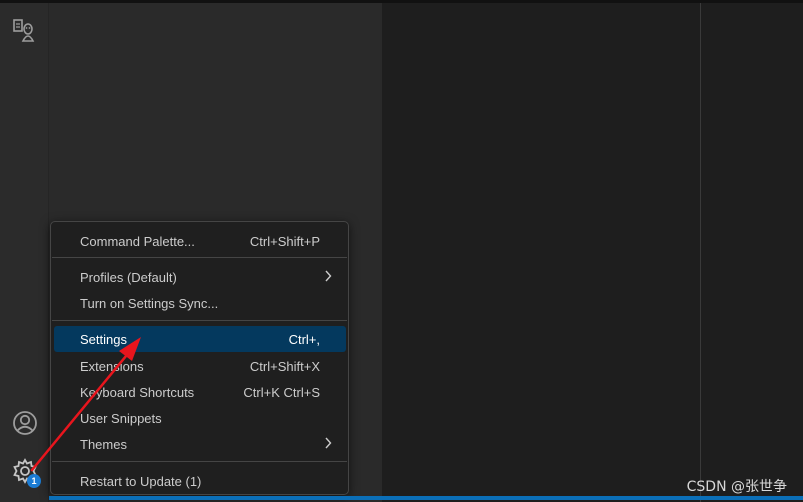 Image resolution: width=803 pixels, height=502 pixels. What do you see at coordinates (200, 418) in the screenshot?
I see `menu-item-user-snippets: User Snippets` at bounding box center [200, 418].